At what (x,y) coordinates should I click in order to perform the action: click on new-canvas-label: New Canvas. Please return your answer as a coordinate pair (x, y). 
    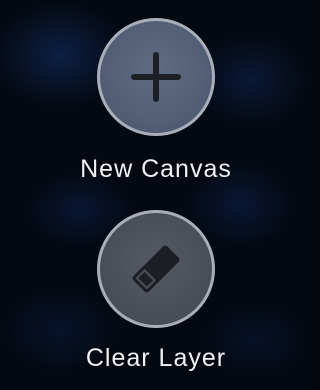
    Looking at the image, I should click on (156, 169).